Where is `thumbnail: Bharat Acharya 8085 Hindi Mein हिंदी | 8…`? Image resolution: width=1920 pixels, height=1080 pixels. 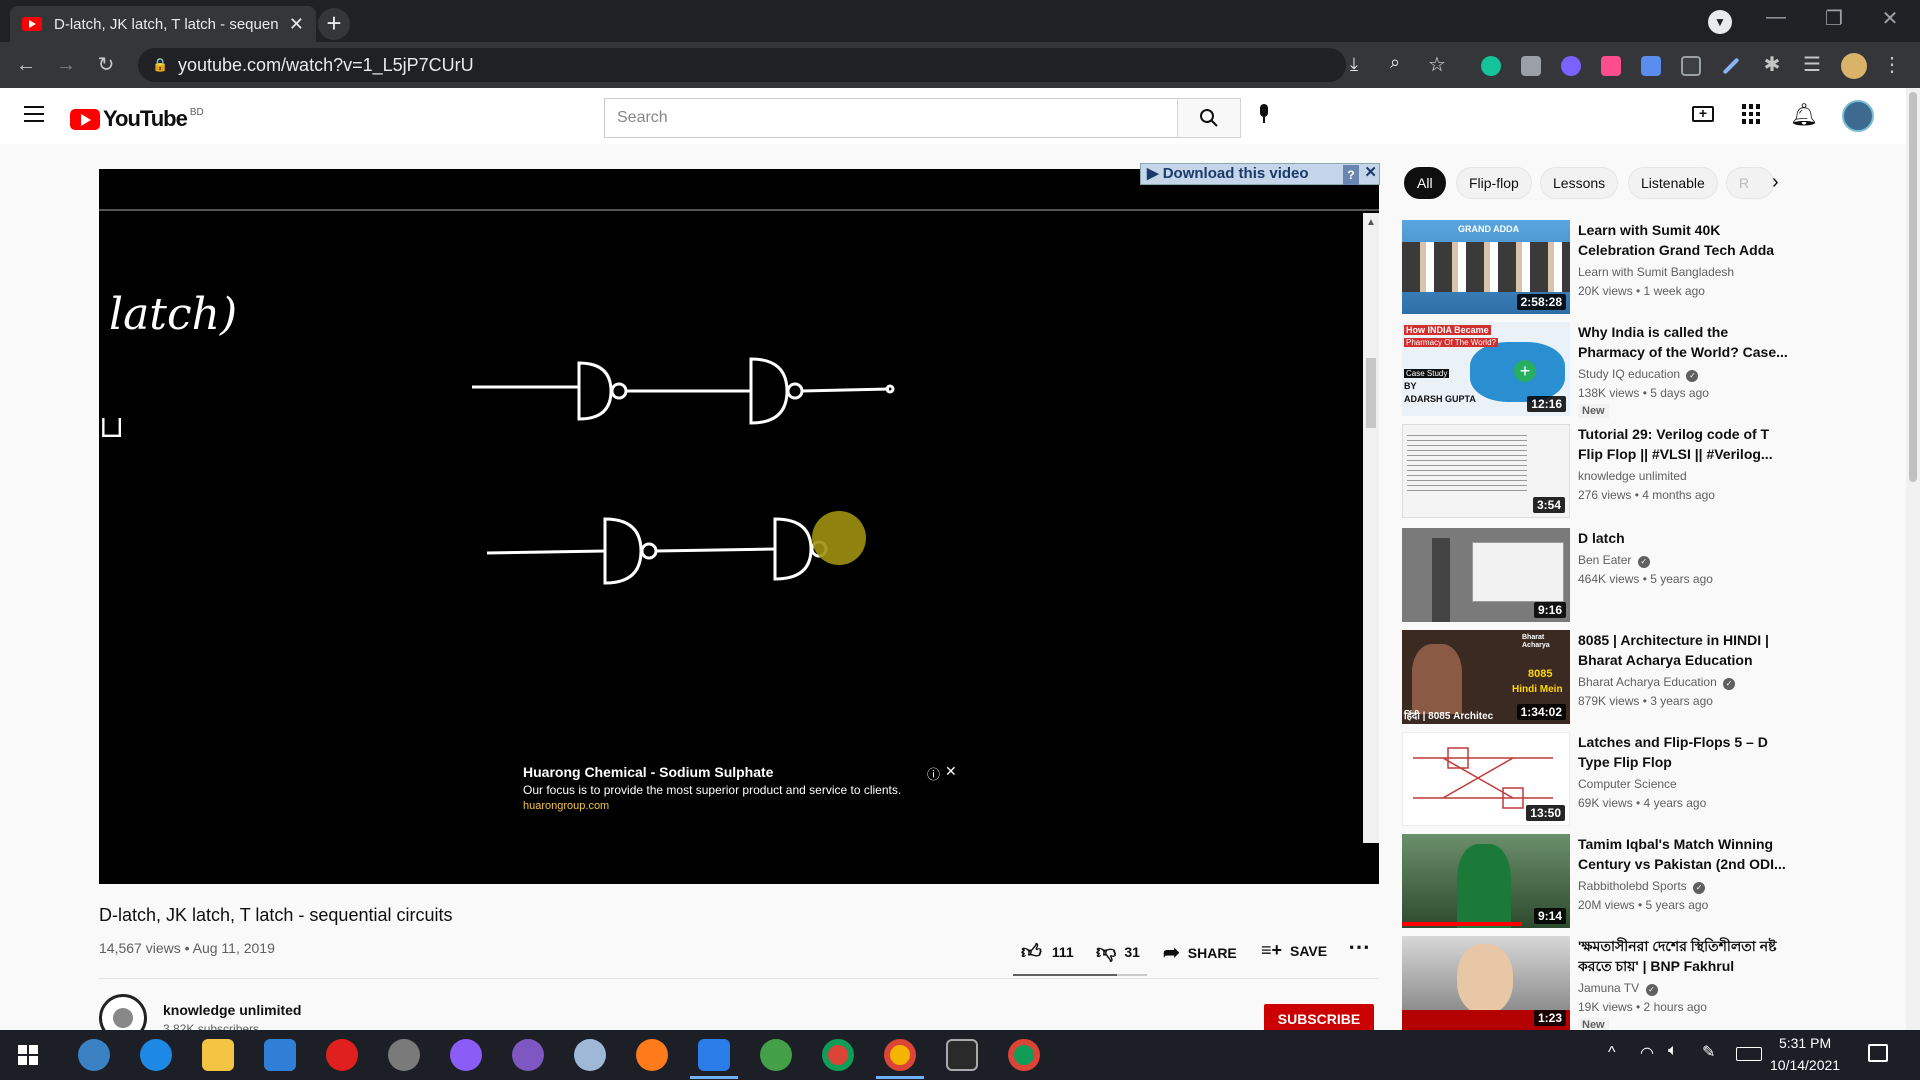 thumbnail: Bharat Acharya 8085 Hindi Mein हिंदी | 8… is located at coordinates (1486, 677).